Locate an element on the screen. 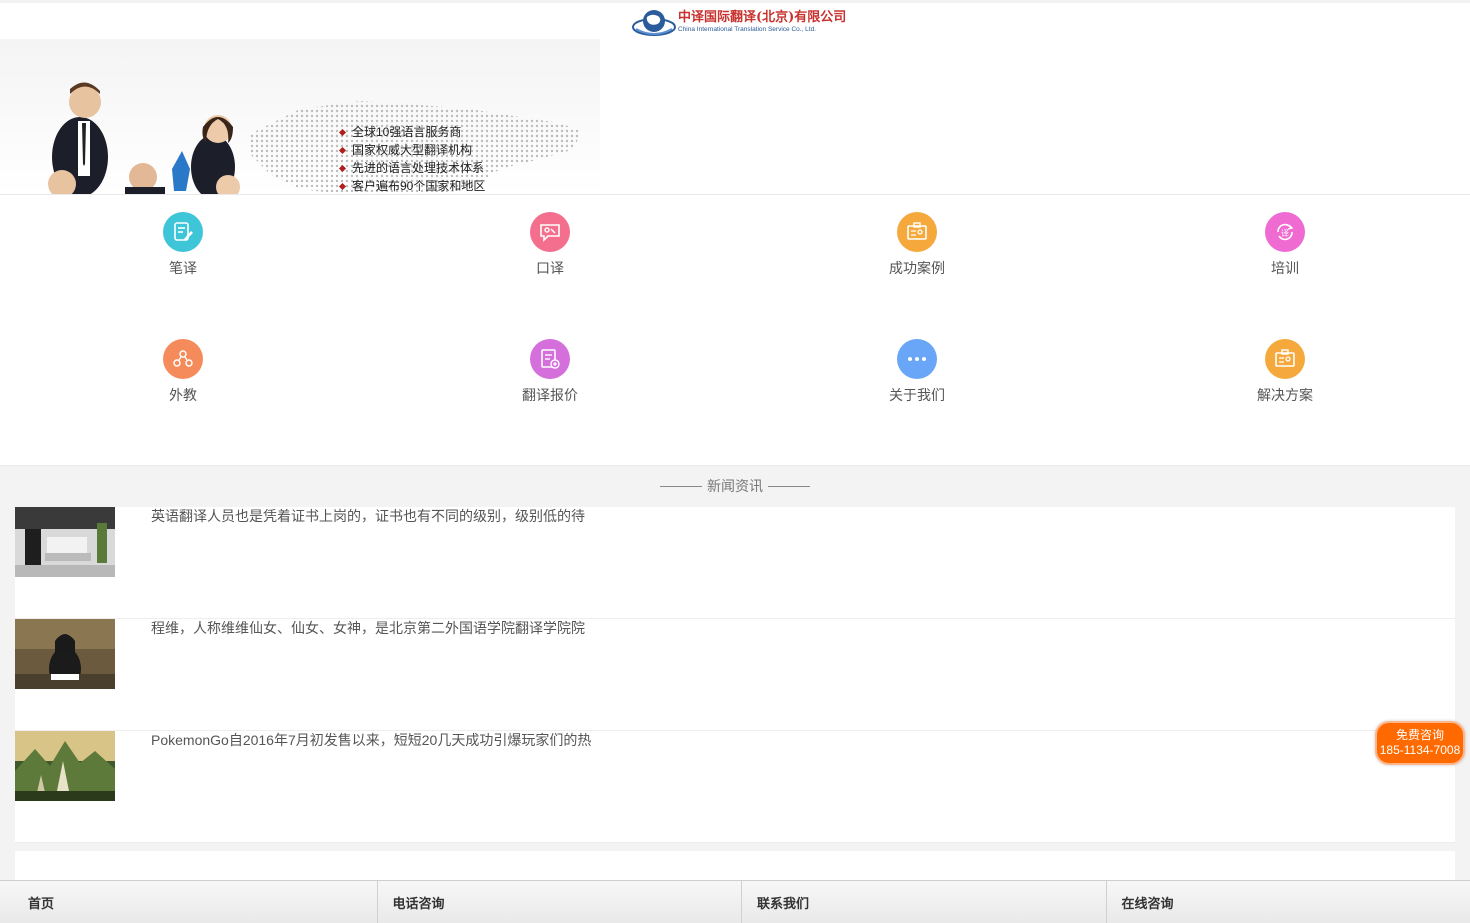  grid-item-label: 关于我们 is located at coordinates (917, 395).